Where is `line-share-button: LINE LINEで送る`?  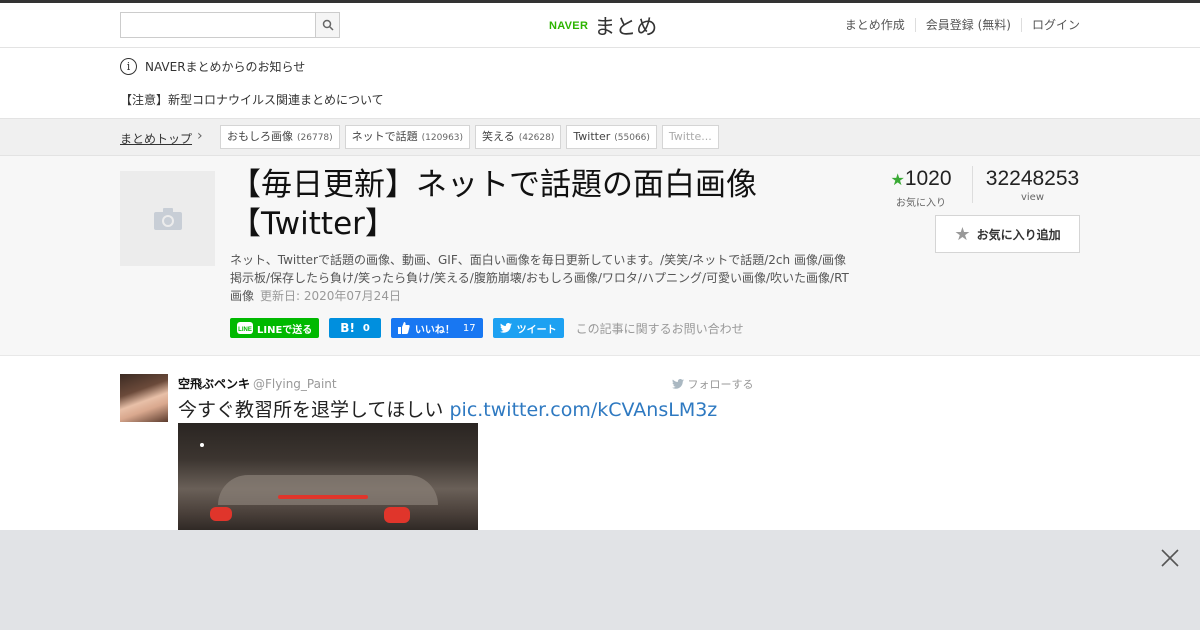 line-share-button: LINE LINEで送る is located at coordinates (275, 328).